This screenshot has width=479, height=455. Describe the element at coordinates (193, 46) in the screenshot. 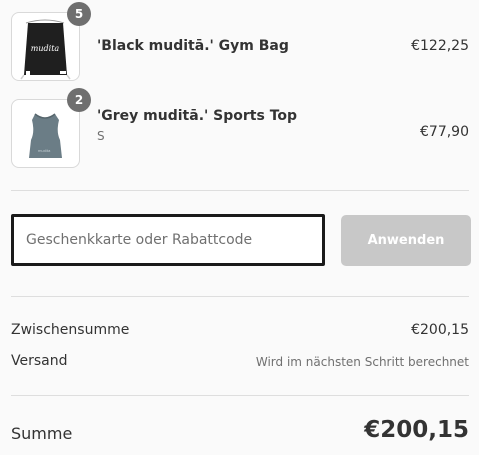

I see `item-name: 'Black muditā.' Gym Bag` at that location.